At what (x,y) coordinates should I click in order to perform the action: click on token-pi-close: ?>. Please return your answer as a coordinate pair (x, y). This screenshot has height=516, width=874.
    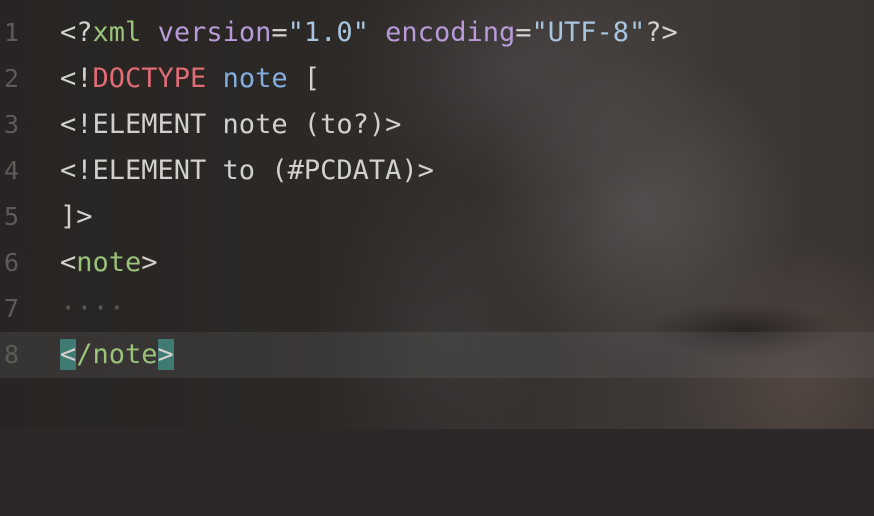
    Looking at the image, I should click on (661, 32).